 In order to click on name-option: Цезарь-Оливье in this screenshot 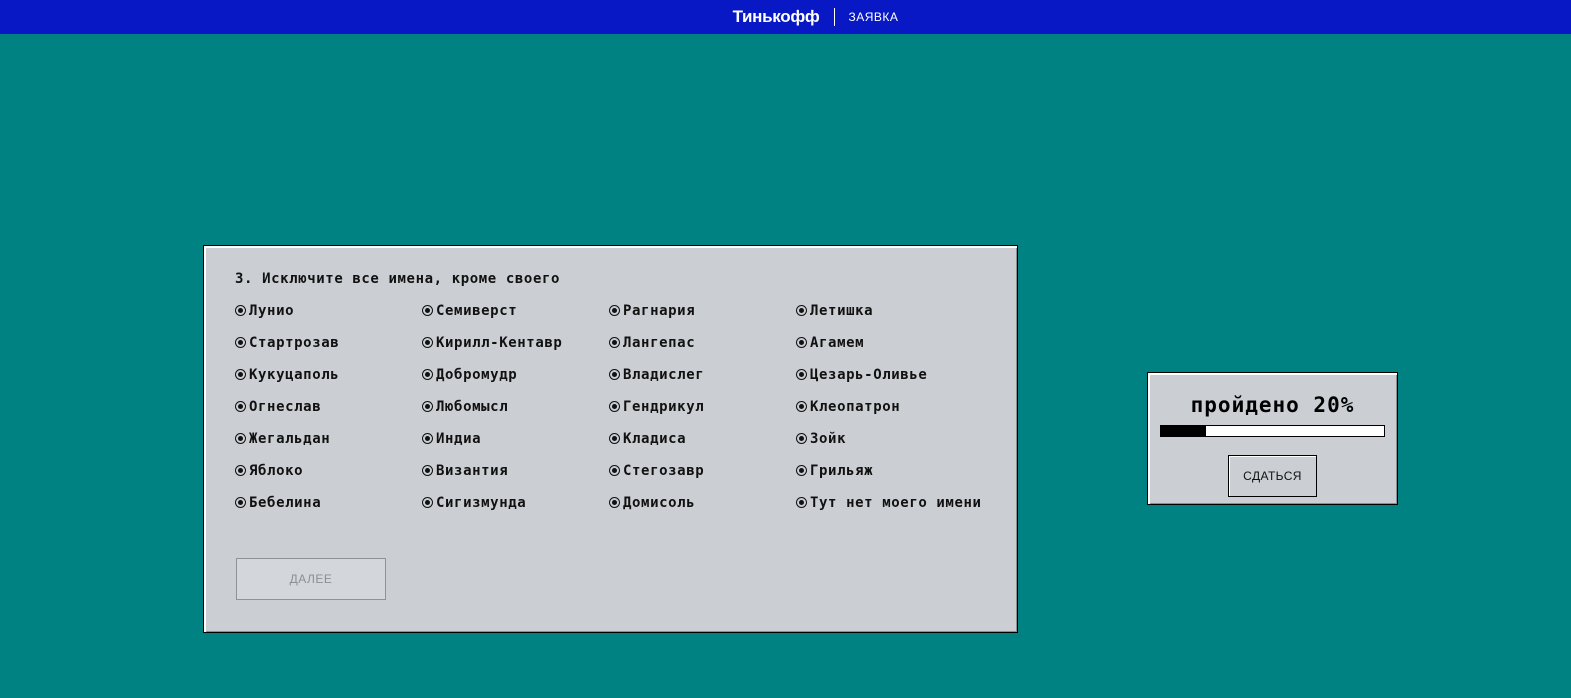, I will do `click(889, 375)`.